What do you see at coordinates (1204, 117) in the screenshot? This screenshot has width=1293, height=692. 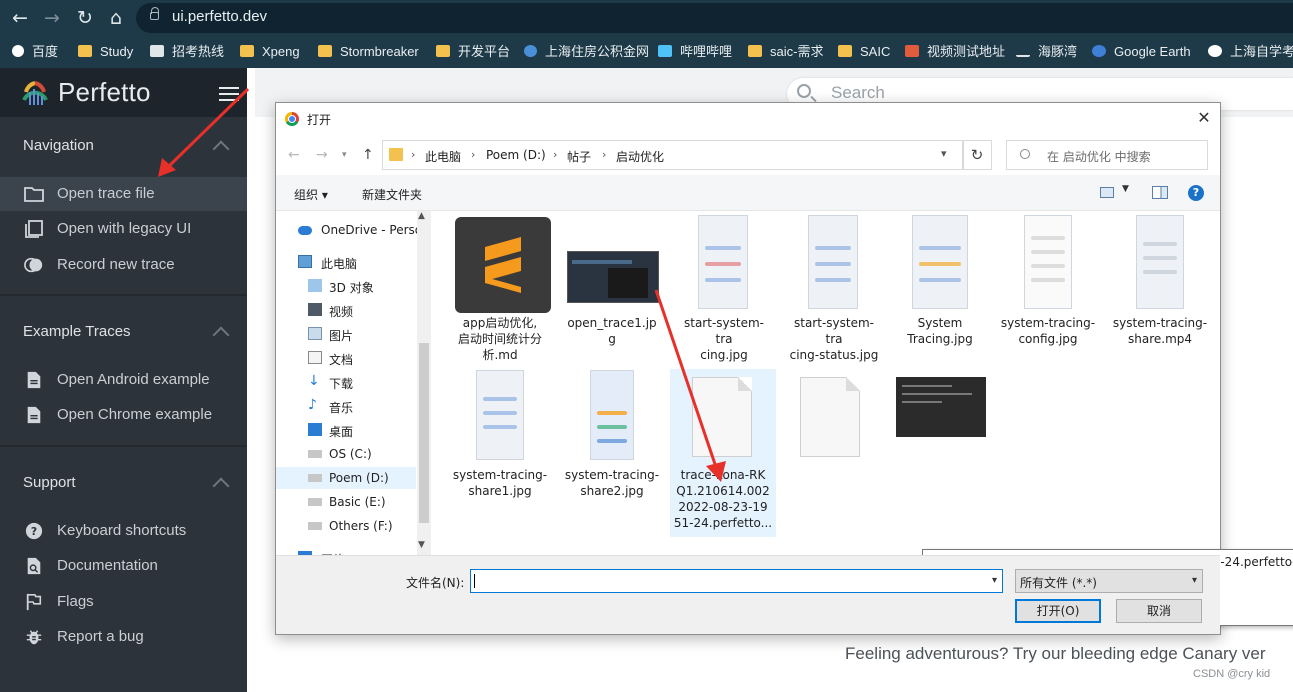 I see `close-icon: ✕` at bounding box center [1204, 117].